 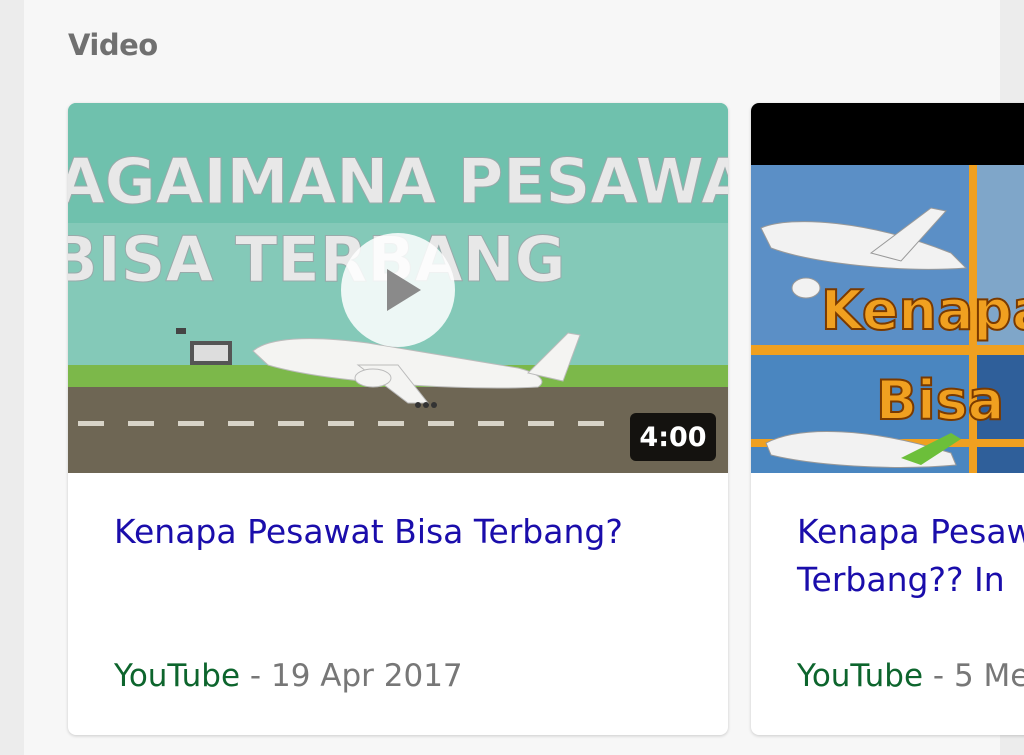 I want to click on video-thumbnail: Kenapa Bisa, so click(x=887, y=288).